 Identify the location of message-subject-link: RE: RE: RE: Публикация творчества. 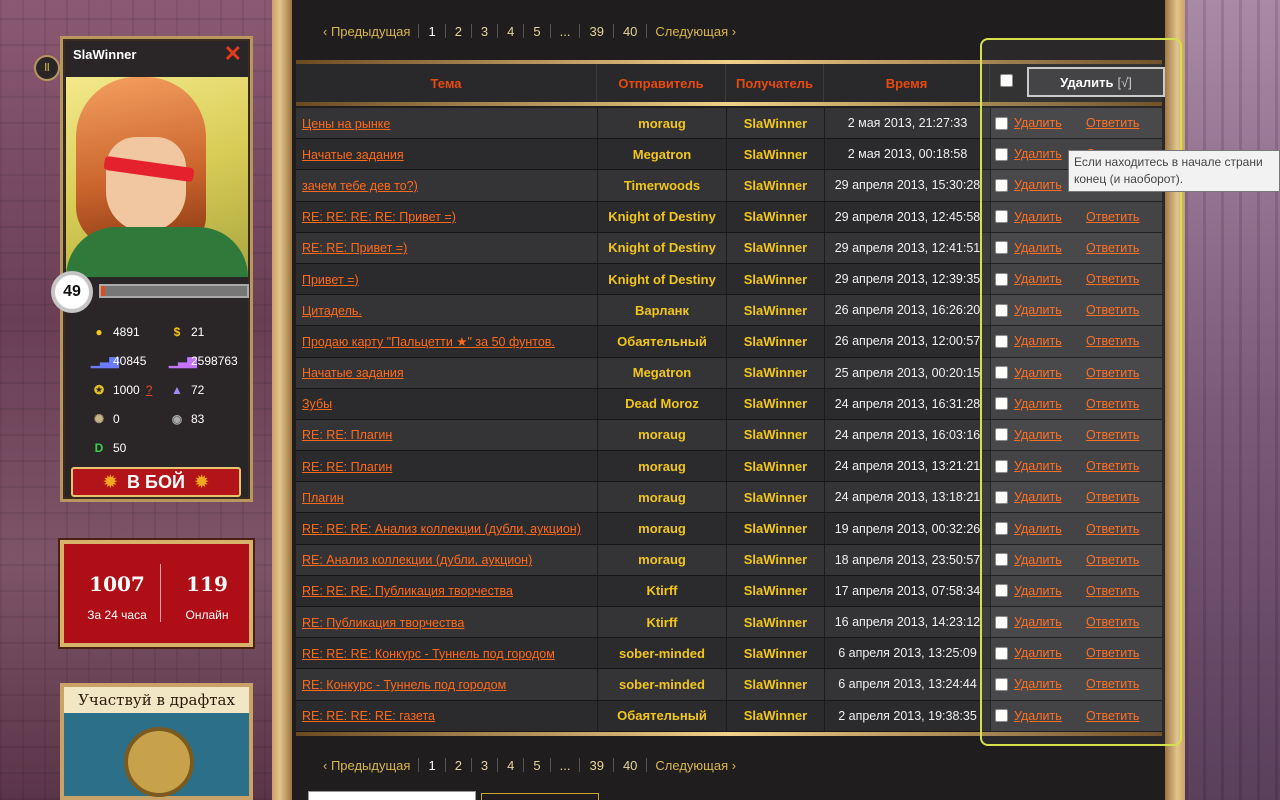
(407, 591).